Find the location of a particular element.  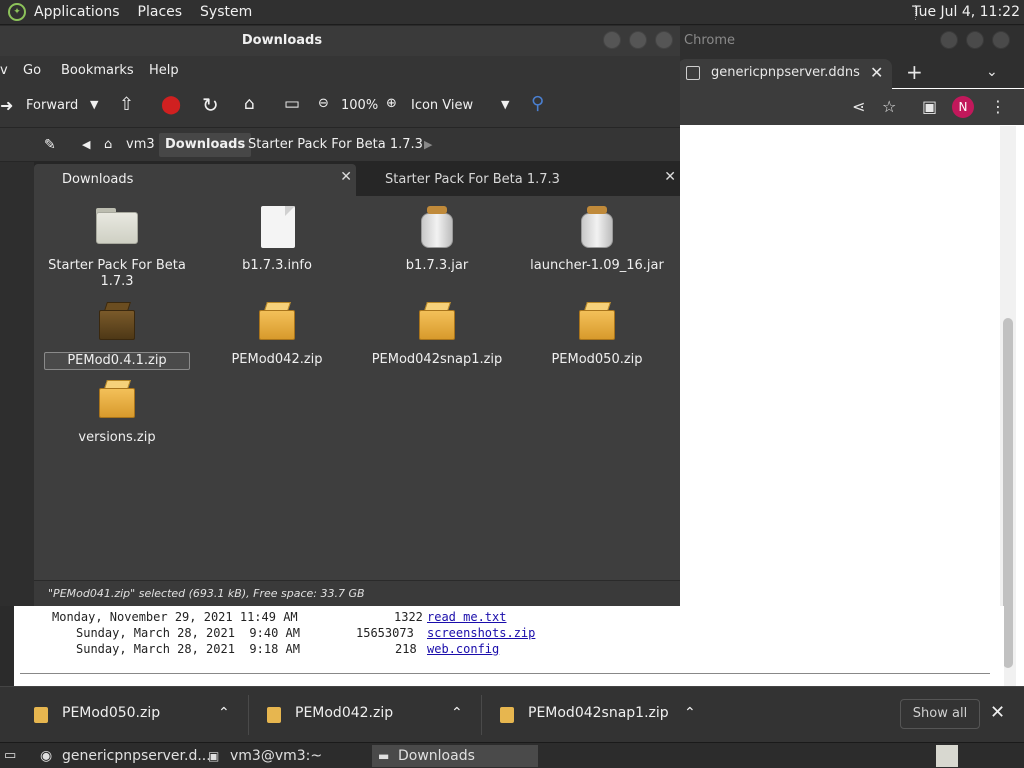

download-item: PEMod042.zip ⌃ is located at coordinates (374, 715).